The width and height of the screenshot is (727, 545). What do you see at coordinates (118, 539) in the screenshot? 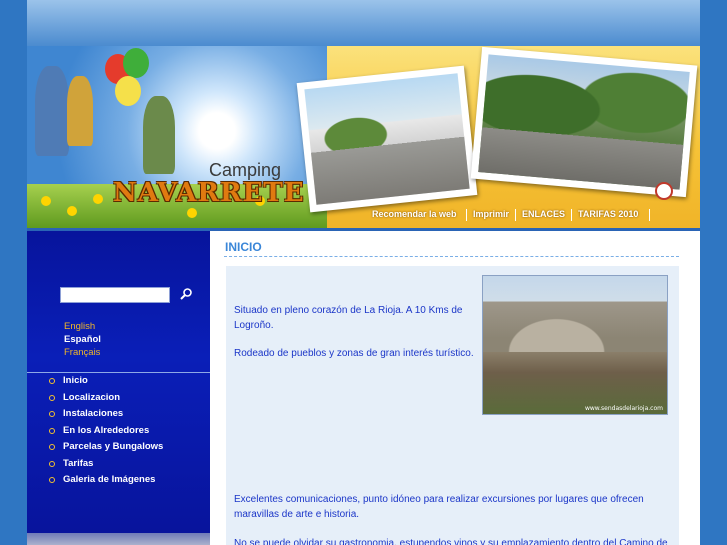
I see `sidebar-footer-image` at bounding box center [118, 539].